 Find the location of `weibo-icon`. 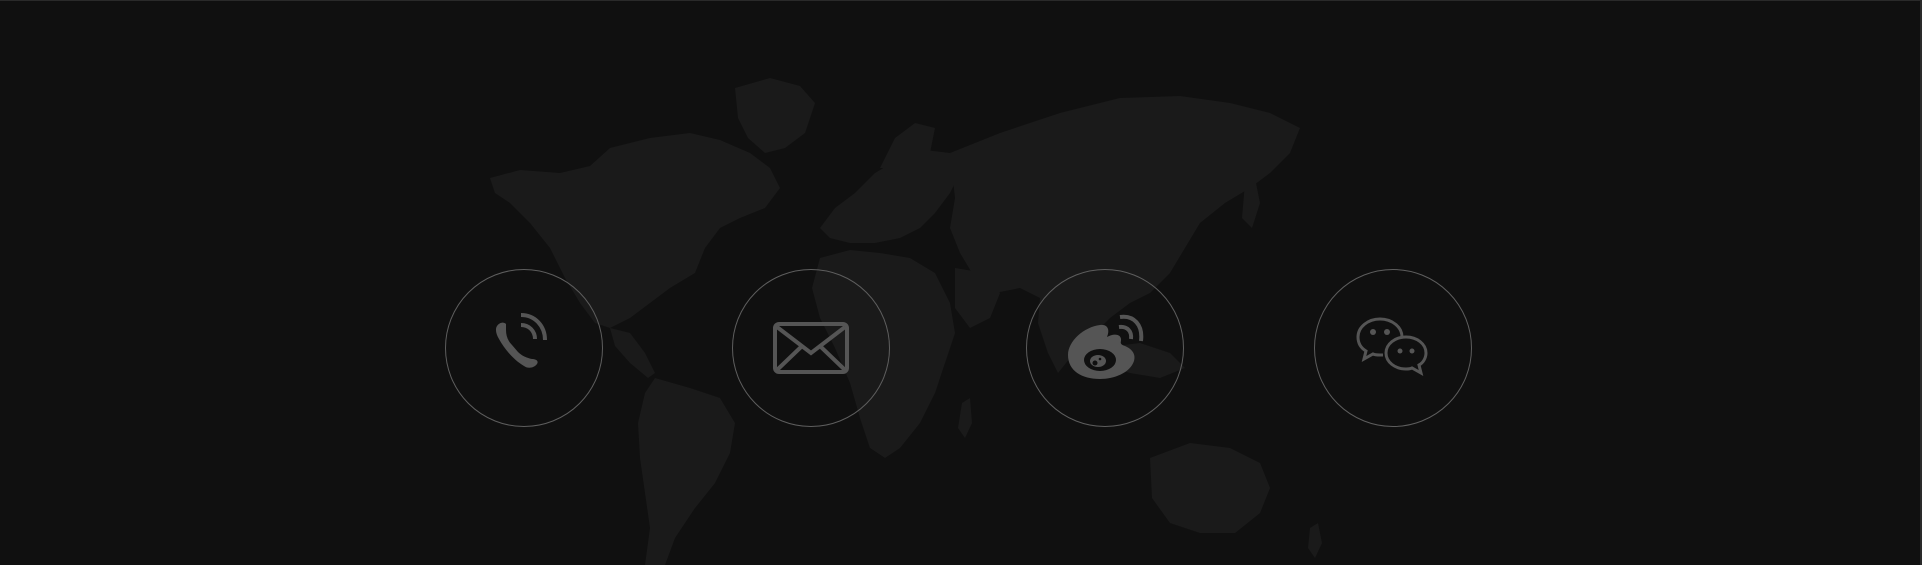

weibo-icon is located at coordinates (1106, 346).